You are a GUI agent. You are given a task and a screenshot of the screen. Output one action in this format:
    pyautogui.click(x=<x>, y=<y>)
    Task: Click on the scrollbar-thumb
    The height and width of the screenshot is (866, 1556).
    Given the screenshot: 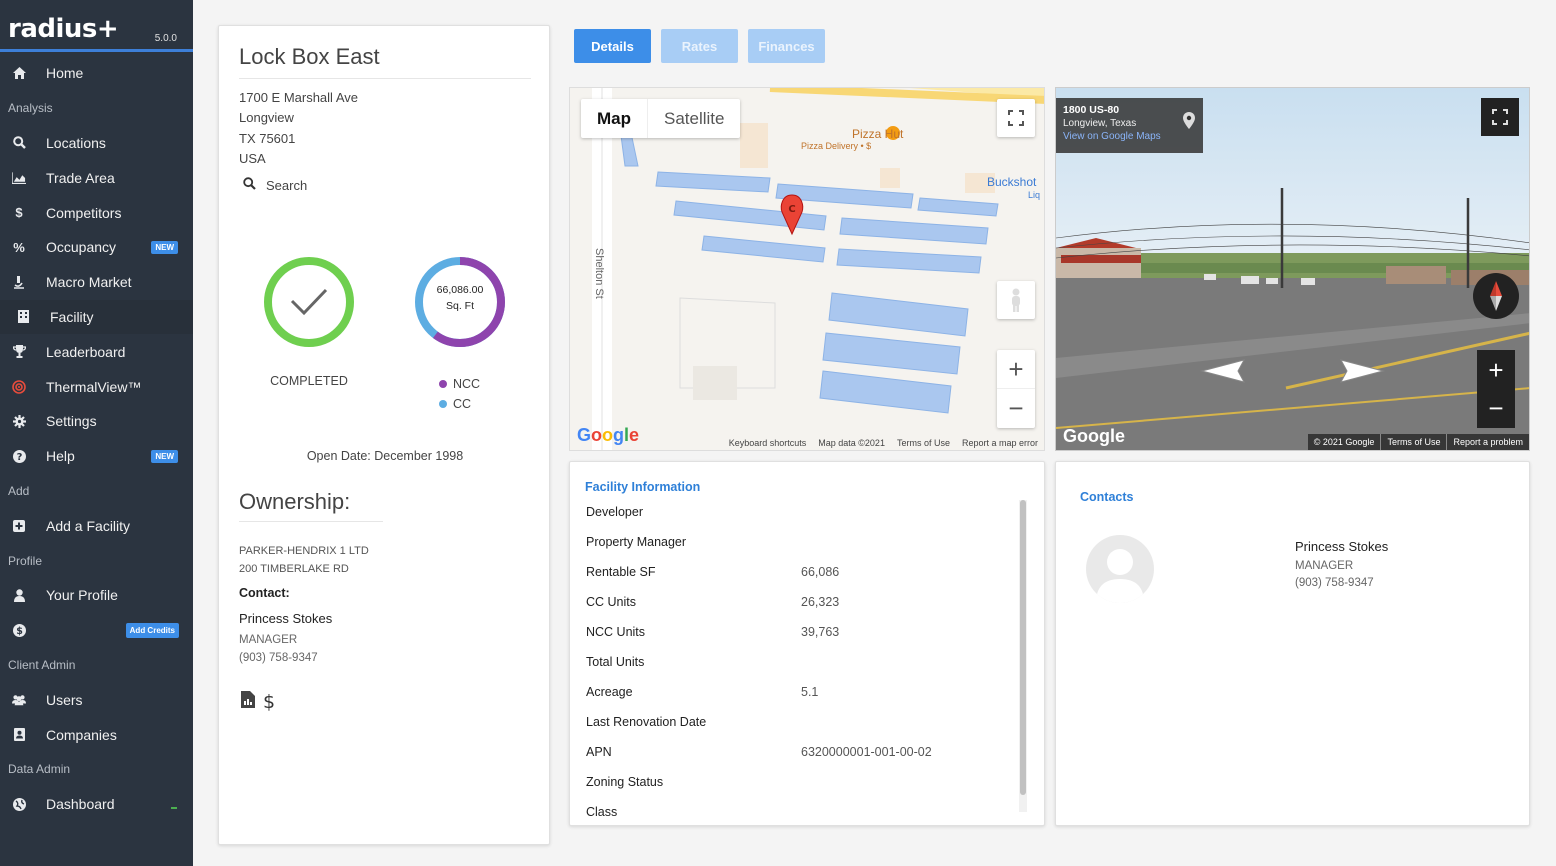 What is the action you would take?
    pyautogui.click(x=1023, y=647)
    